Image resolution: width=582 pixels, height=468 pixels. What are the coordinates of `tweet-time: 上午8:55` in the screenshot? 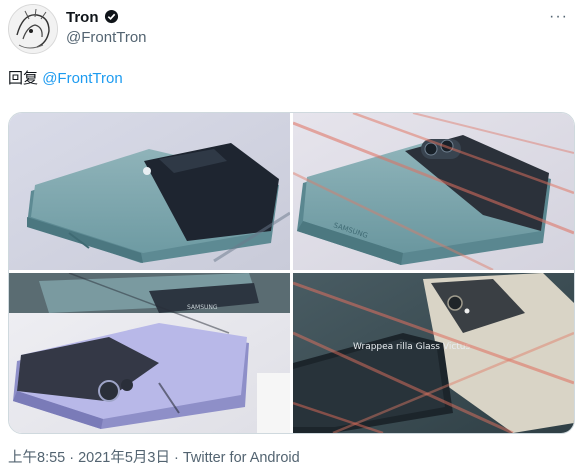 It's located at (36, 458).